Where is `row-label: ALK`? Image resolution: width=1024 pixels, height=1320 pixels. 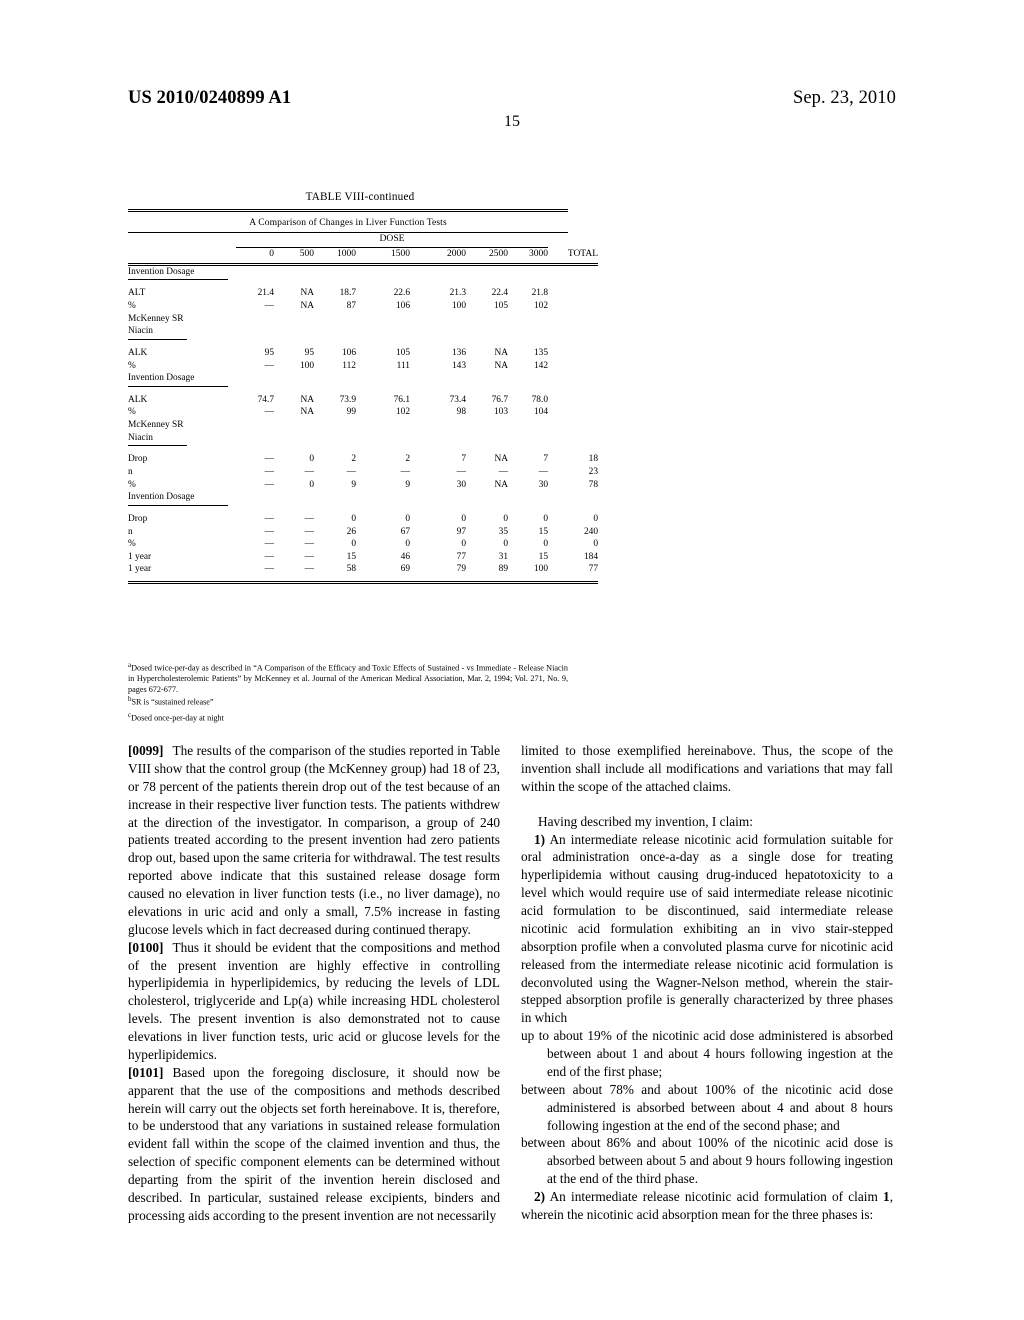
row-label: ALK is located at coordinates (138, 399).